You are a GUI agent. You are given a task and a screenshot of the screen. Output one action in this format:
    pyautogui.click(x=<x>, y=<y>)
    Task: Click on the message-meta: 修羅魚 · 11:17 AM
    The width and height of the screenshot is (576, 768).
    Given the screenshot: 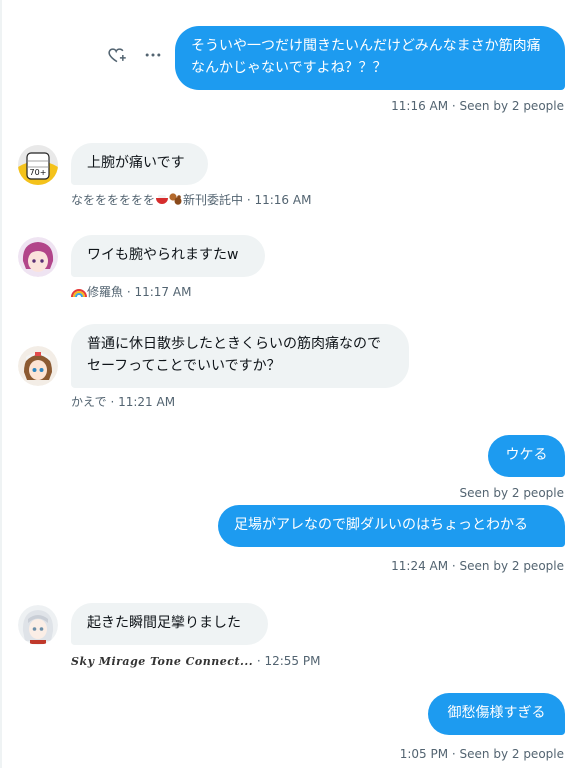 What is the action you would take?
    pyautogui.click(x=131, y=293)
    